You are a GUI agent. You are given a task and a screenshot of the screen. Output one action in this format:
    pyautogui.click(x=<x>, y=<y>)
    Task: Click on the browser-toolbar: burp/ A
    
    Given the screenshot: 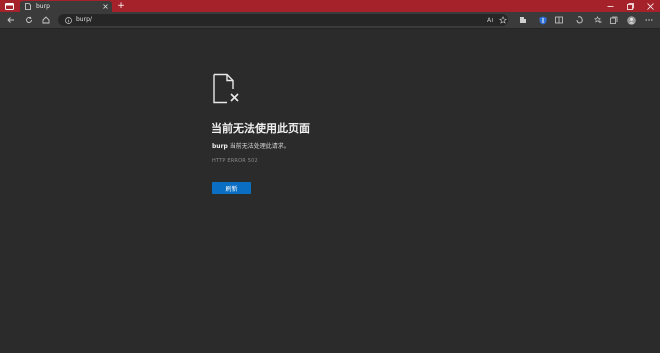 What is the action you would take?
    pyautogui.click(x=330, y=20)
    